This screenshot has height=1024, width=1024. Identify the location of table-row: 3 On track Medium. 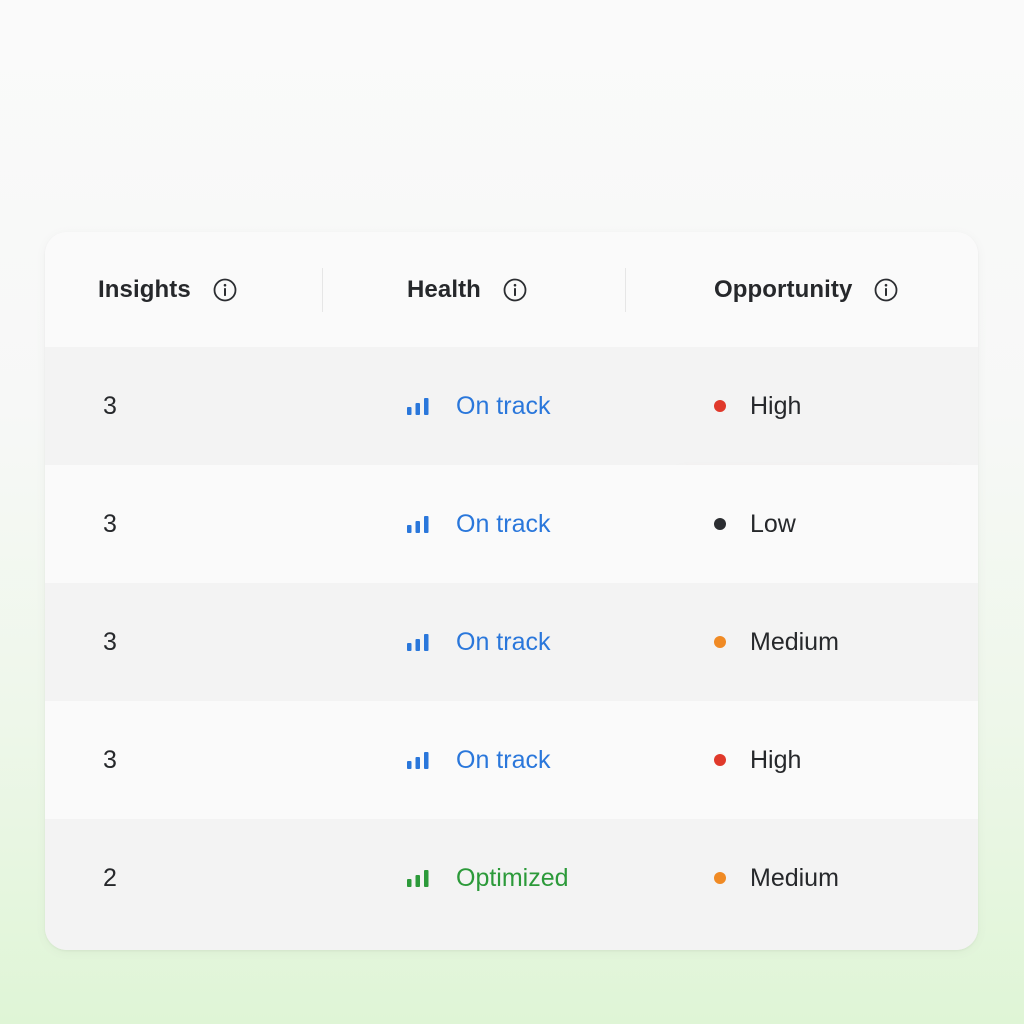
(511, 642).